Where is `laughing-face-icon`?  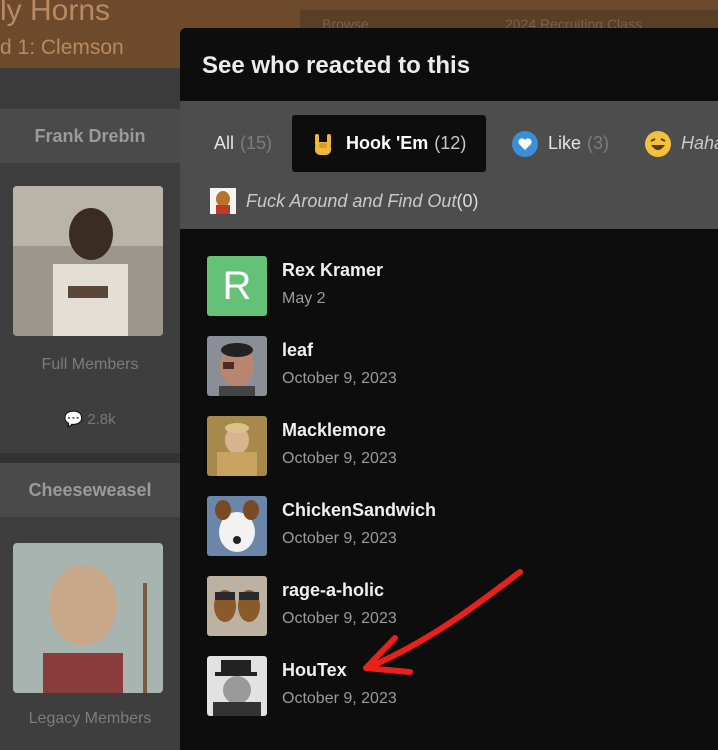 laughing-face-icon is located at coordinates (658, 143).